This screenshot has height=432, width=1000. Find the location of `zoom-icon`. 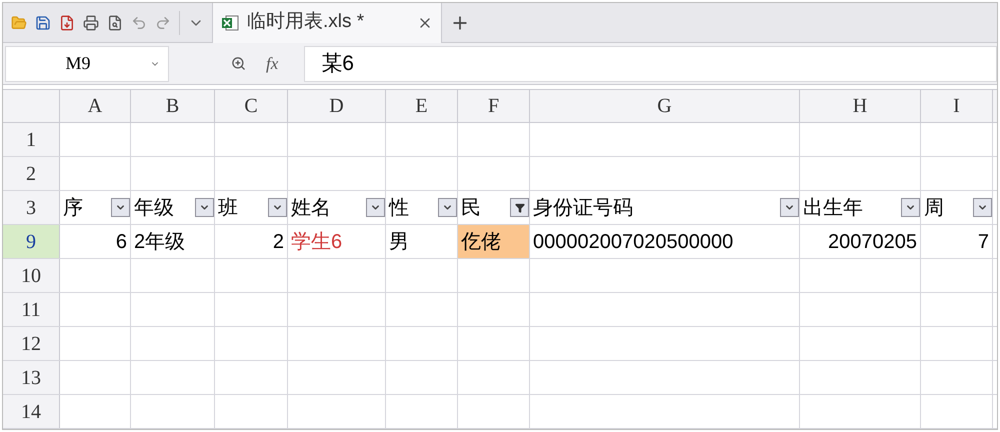

zoom-icon is located at coordinates (238, 63).